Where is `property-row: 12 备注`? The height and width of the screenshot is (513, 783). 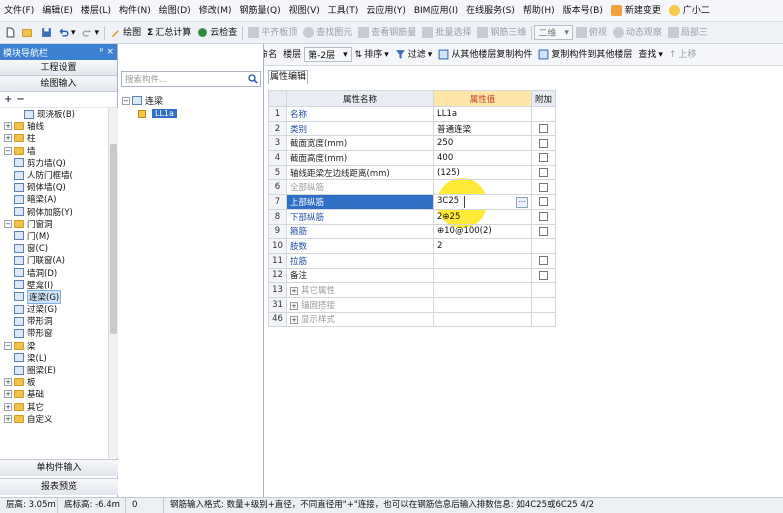
property-row: 12 备注 is located at coordinates (412, 275).